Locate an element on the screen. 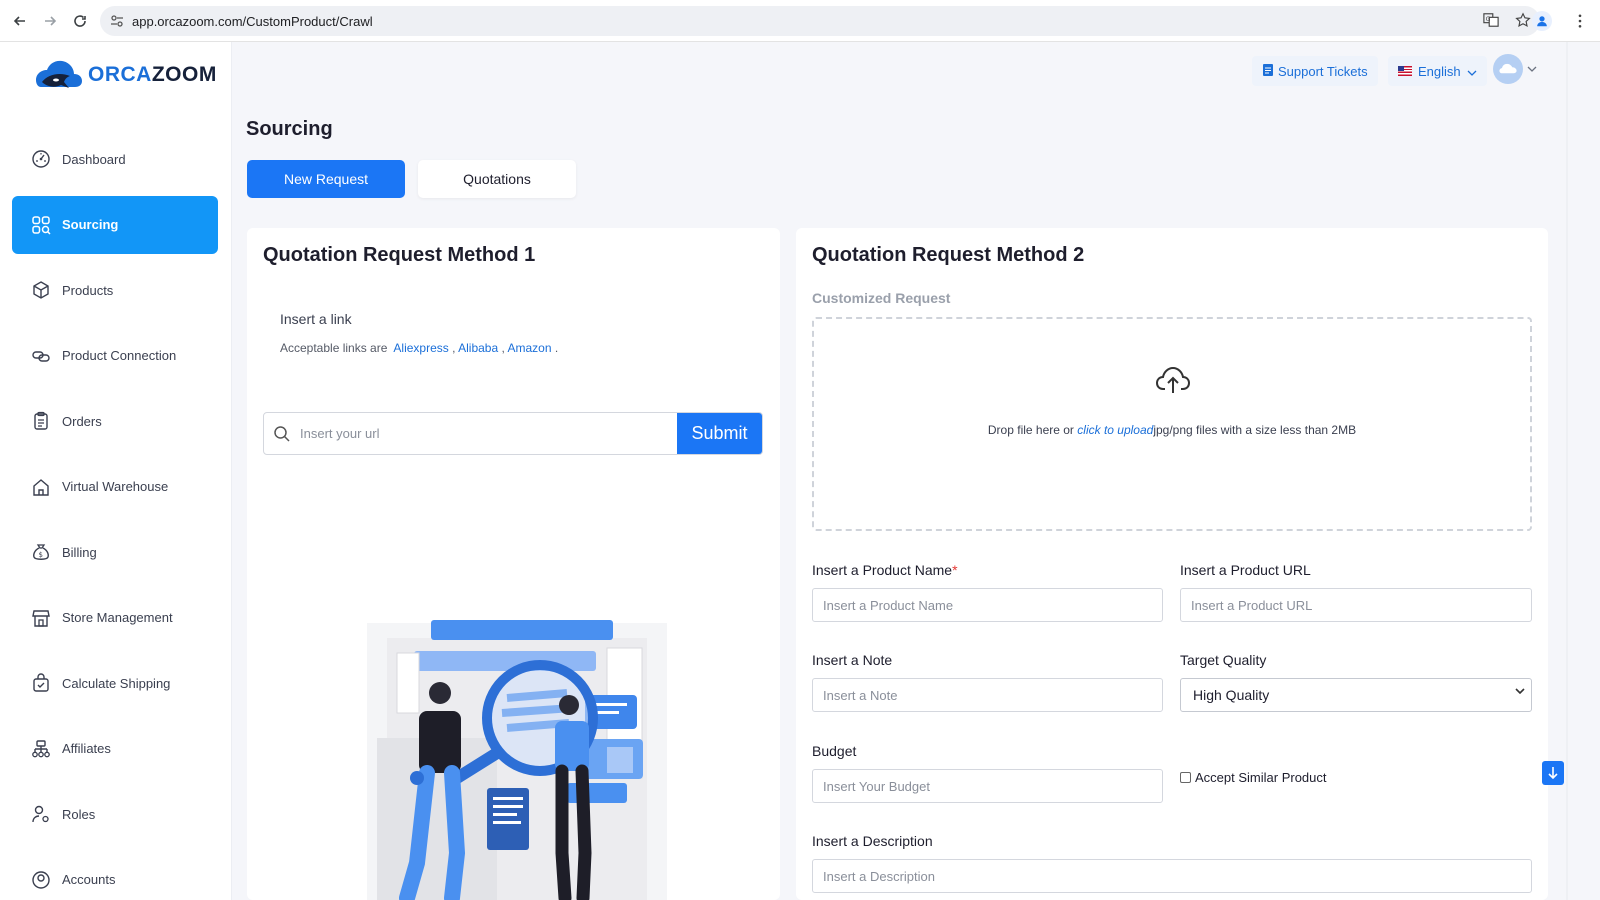  money-bag-icon: $ is located at coordinates (41, 552).